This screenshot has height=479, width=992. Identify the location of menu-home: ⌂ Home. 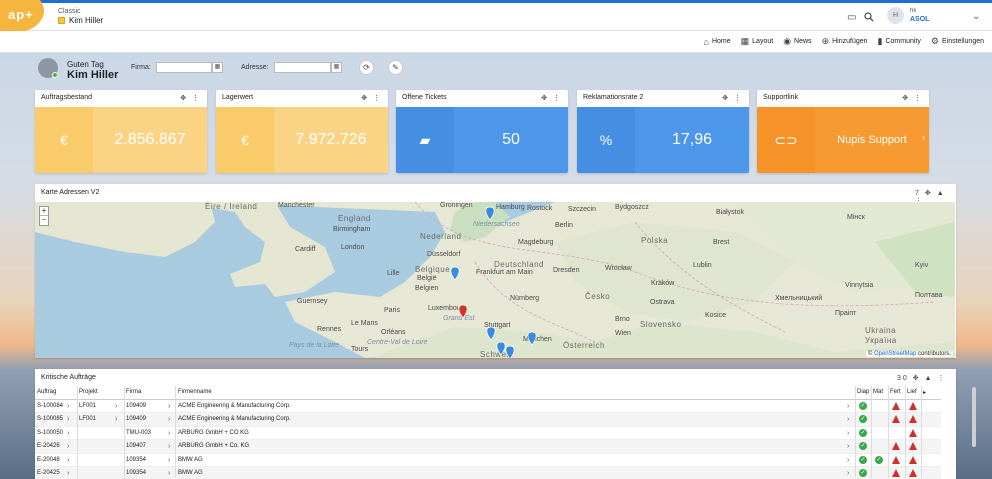
(717, 42).